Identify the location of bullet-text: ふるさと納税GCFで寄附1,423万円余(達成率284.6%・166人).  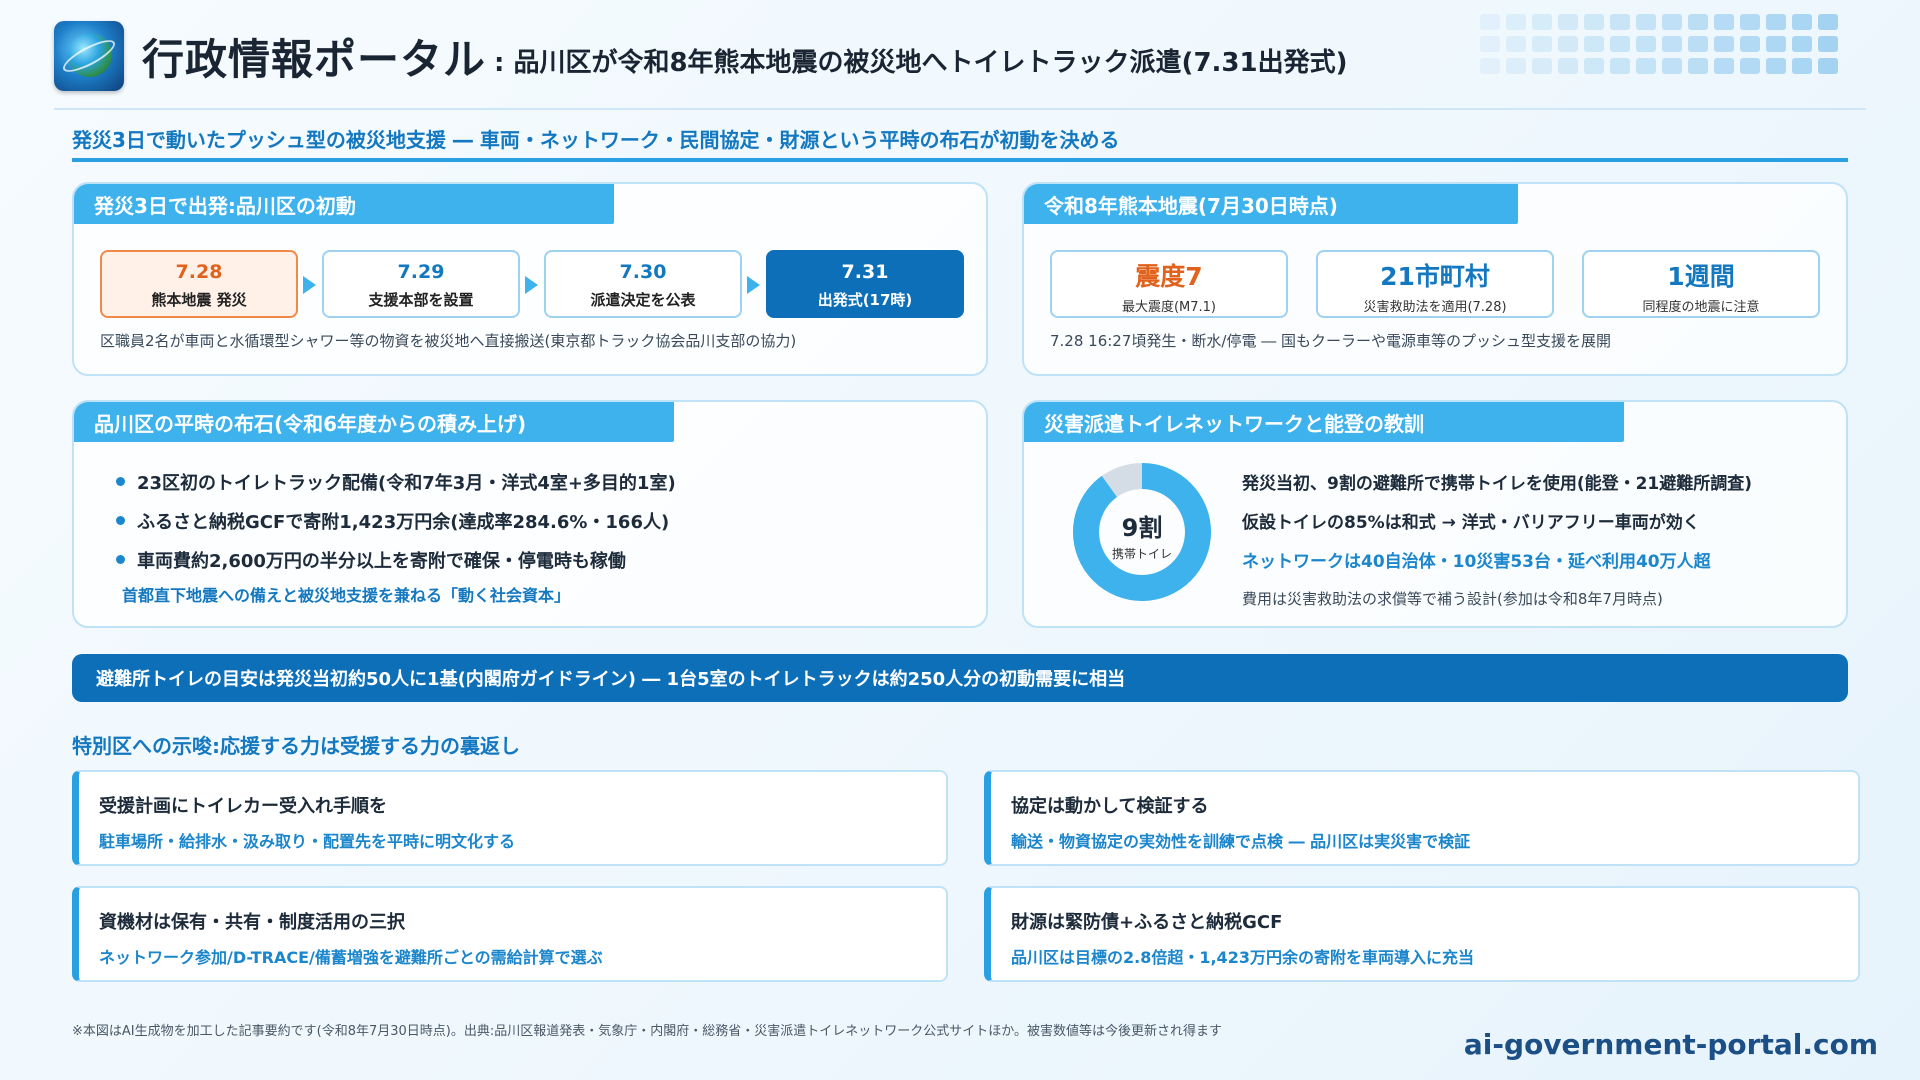
(403, 522).